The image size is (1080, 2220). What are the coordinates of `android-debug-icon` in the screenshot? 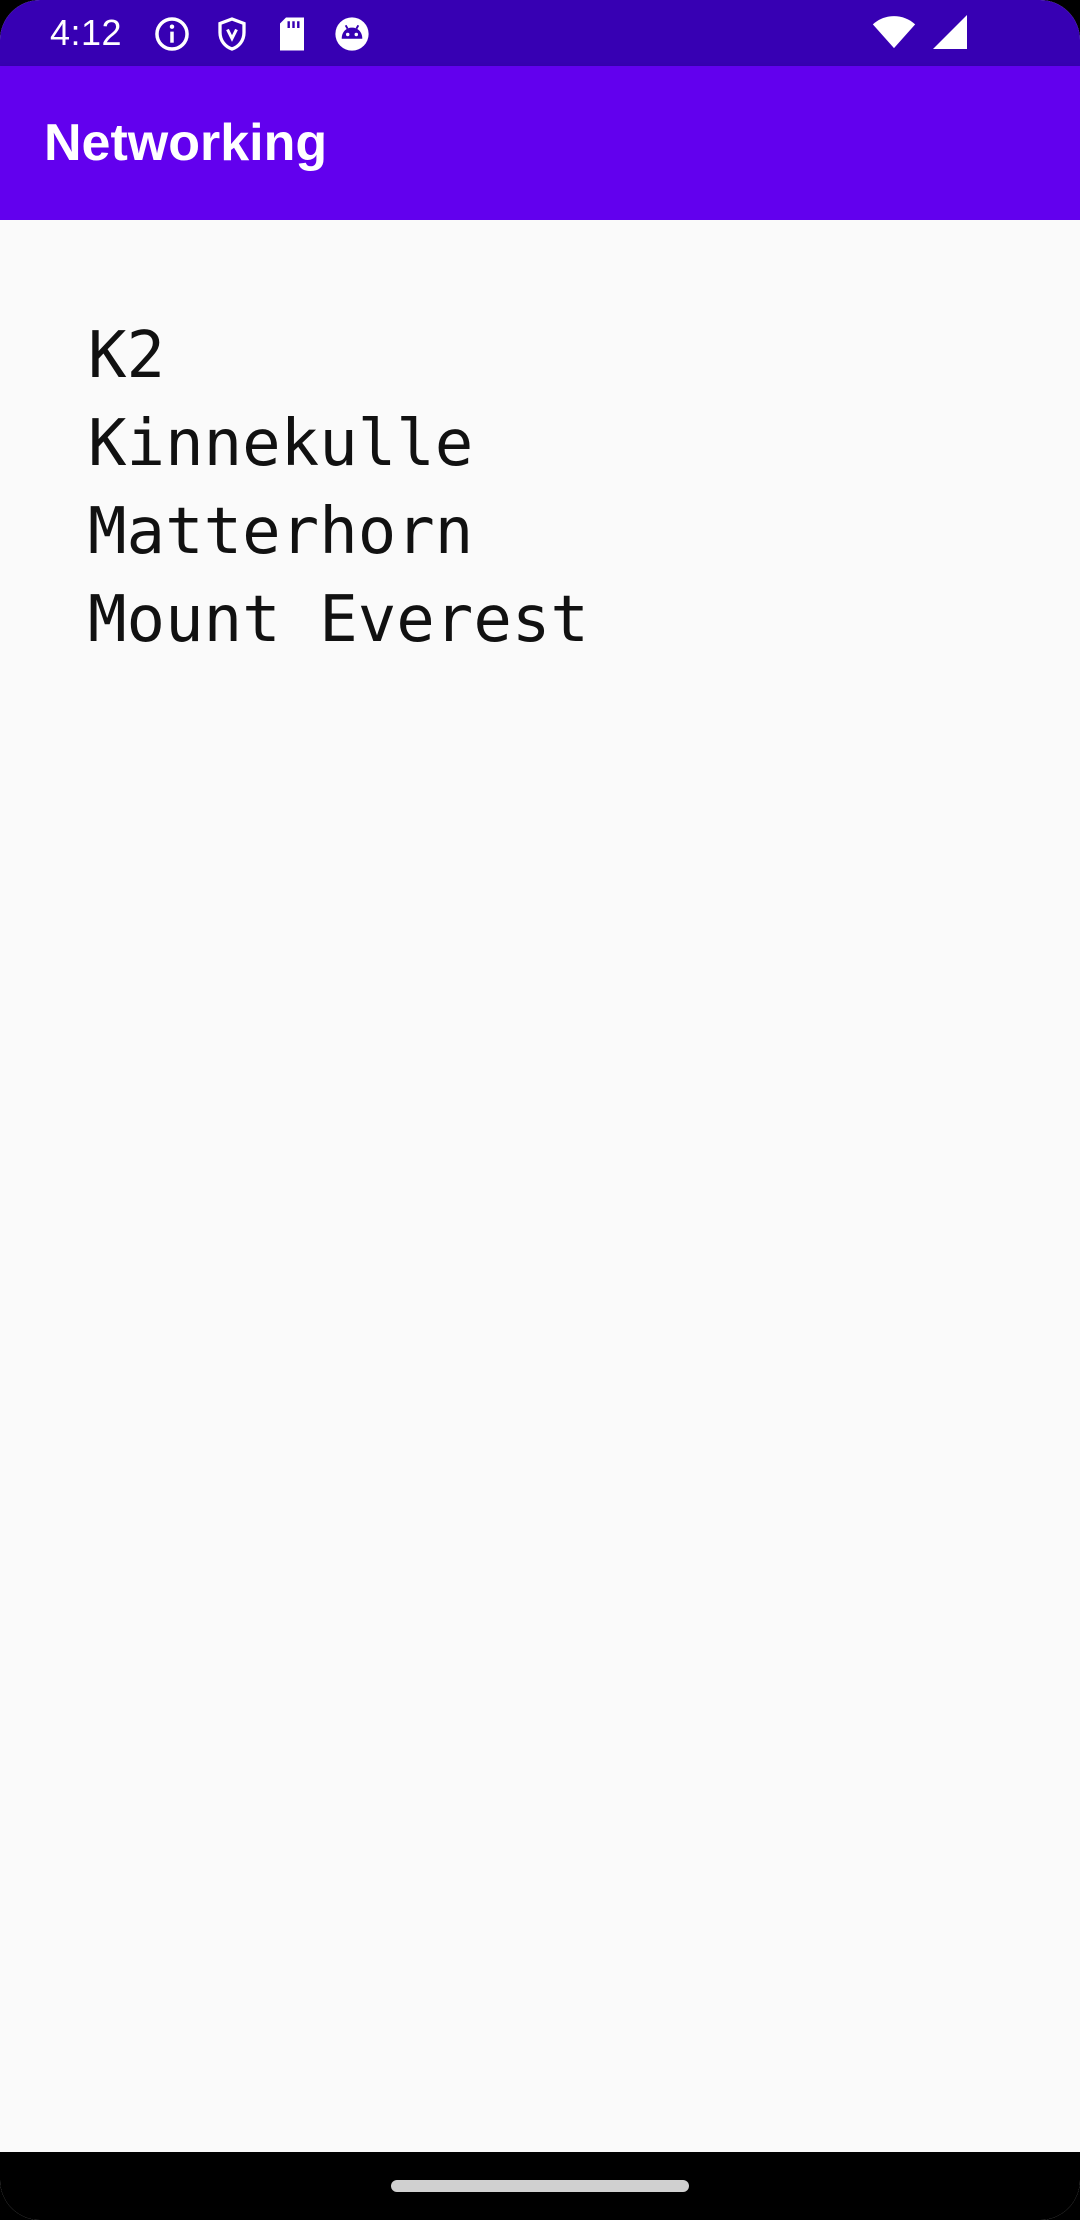 It's located at (352, 34).